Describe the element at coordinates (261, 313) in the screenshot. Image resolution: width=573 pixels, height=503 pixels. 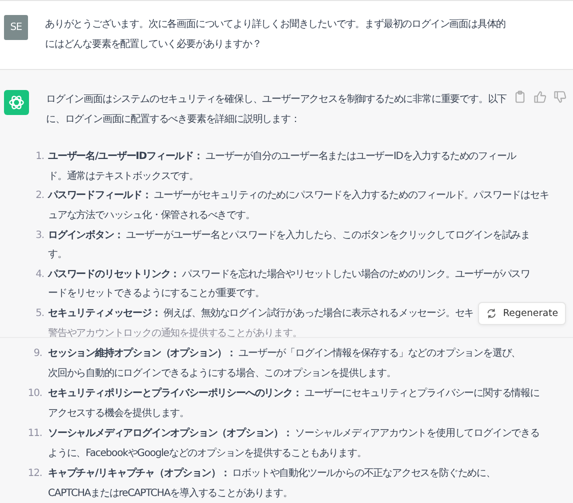
I see `list-item-text: セキュリティメッセージ： 例えば、無効なログイン試行があった場合に表示されるメッセージ。セキ` at that location.